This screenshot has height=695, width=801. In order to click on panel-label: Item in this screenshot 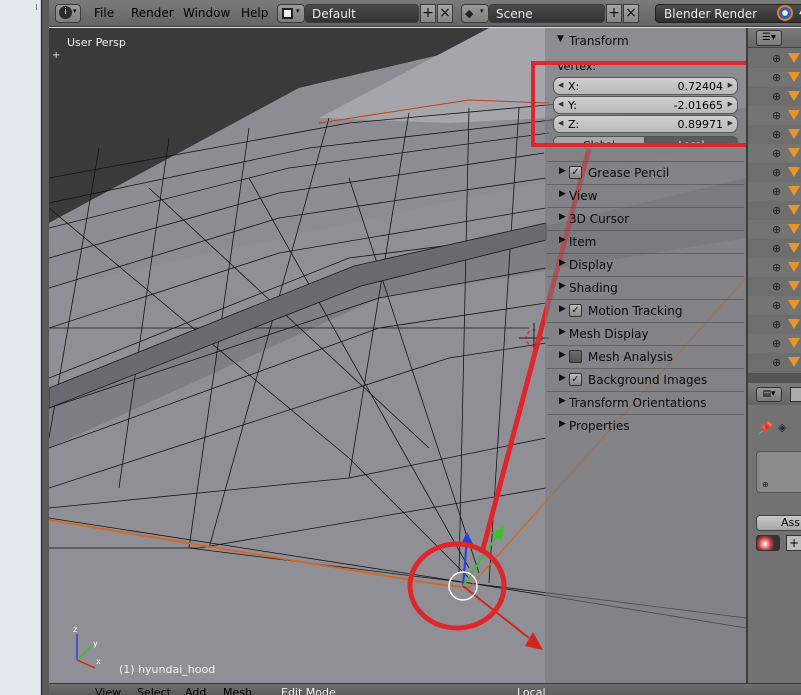, I will do `click(583, 242)`.